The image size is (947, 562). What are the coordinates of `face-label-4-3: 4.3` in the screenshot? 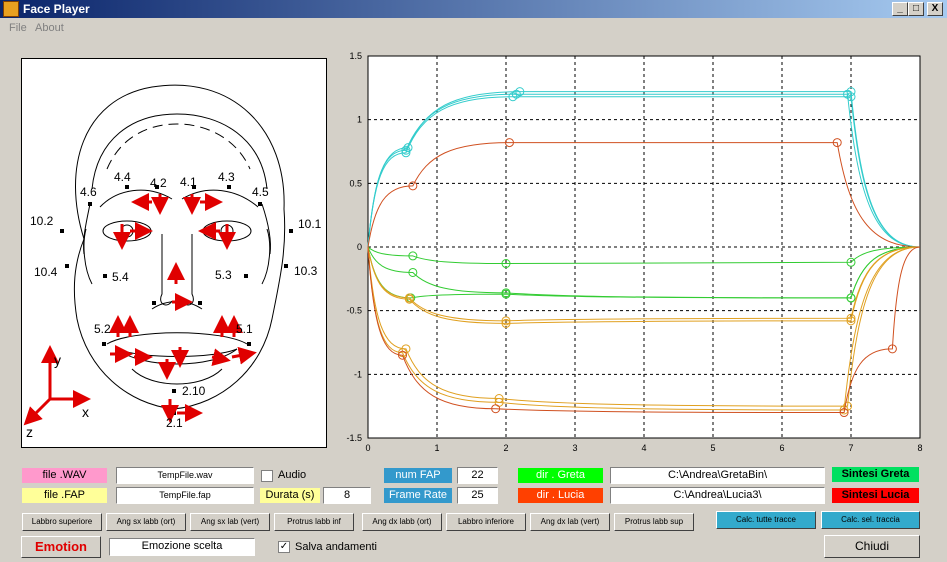 It's located at (226, 177).